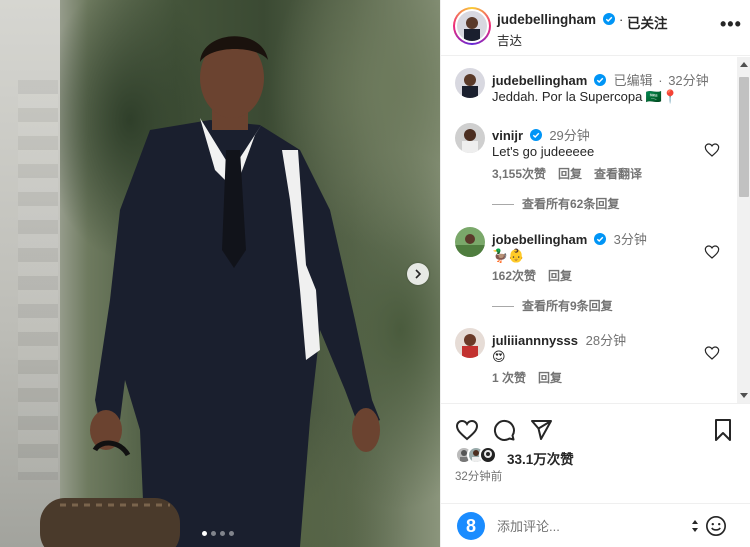  What do you see at coordinates (695, 526) in the screenshot?
I see `input-stepper-icon` at bounding box center [695, 526].